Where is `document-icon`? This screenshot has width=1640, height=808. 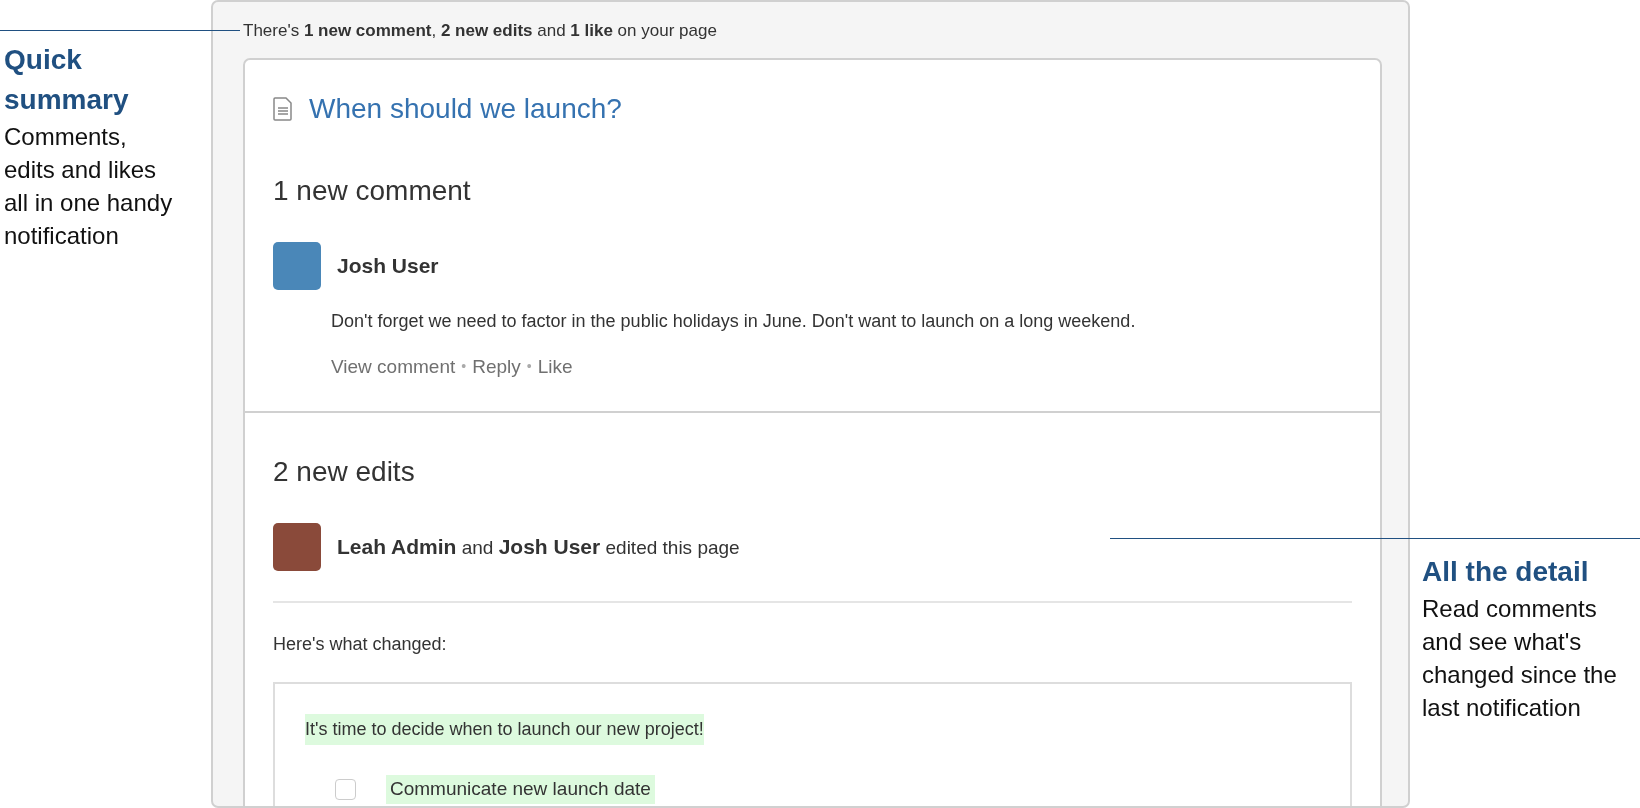
document-icon is located at coordinates (283, 108).